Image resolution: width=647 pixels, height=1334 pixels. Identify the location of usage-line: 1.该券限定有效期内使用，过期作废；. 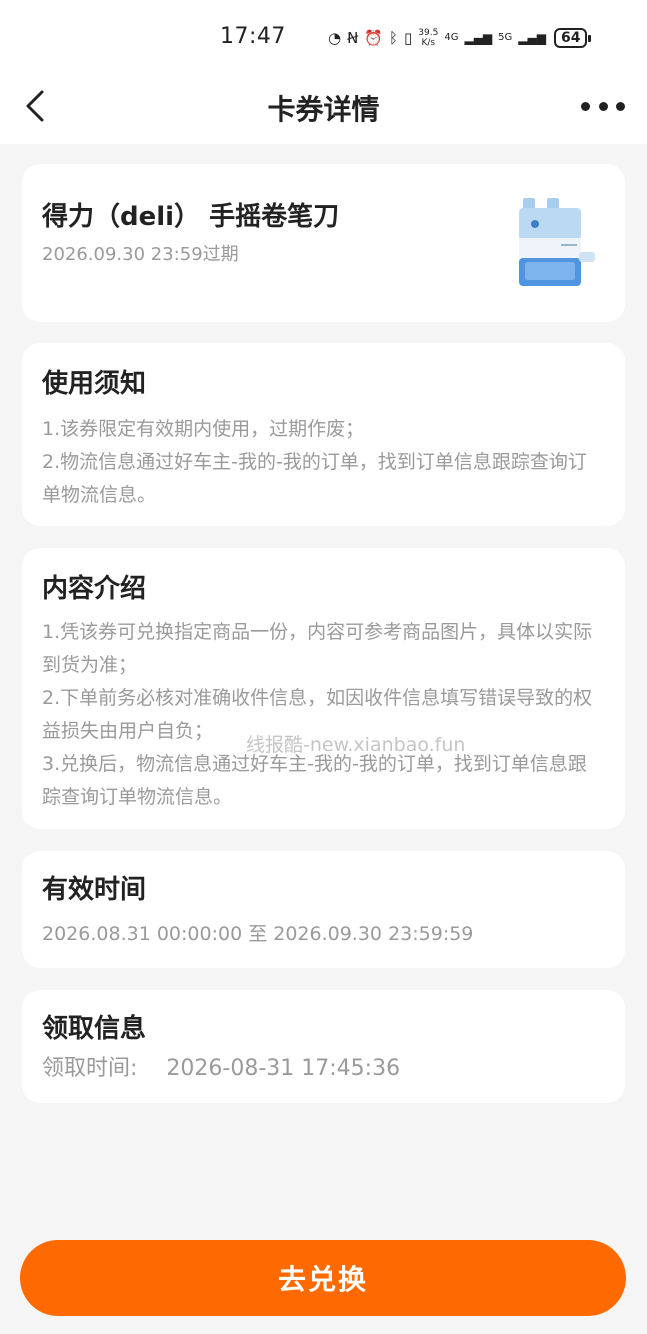
(203, 429).